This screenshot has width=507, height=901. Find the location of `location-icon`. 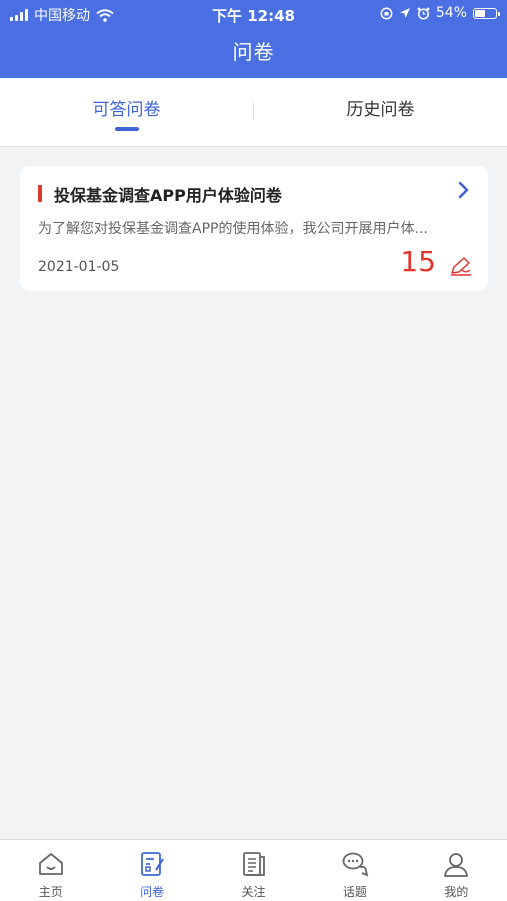

location-icon is located at coordinates (404, 13).